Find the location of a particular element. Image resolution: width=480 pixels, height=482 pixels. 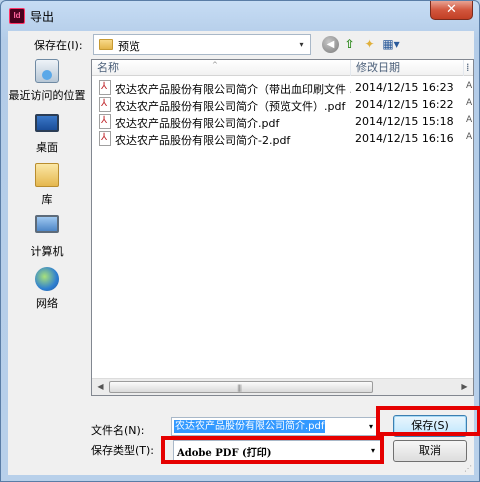

places-bar: 最近访问的位置 桌面 库 计算机 网络 is located at coordinates (47, 224).